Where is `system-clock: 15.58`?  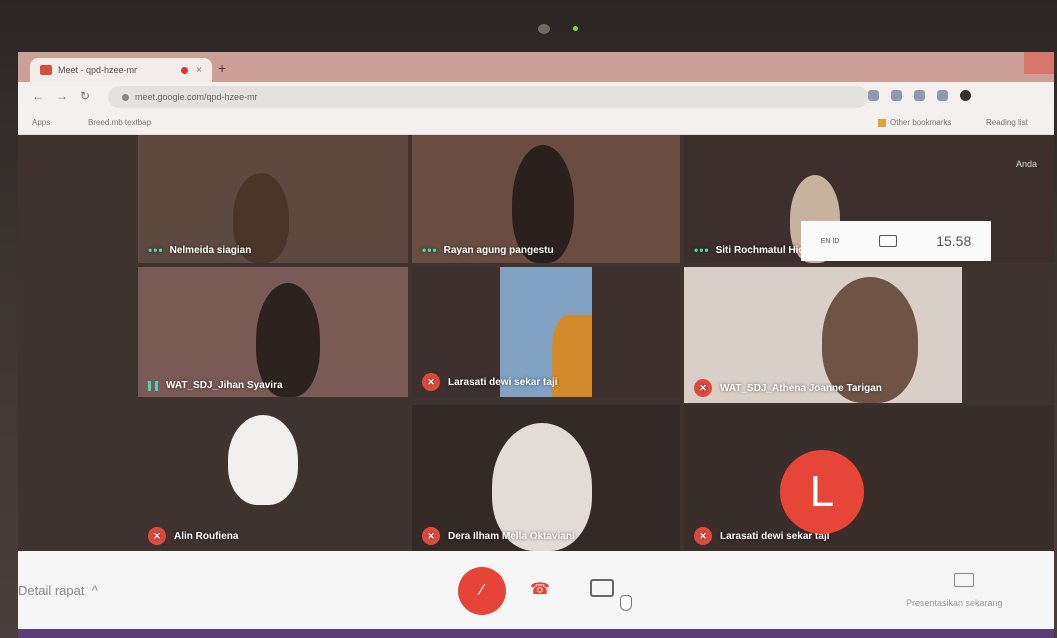
system-clock: 15.58 is located at coordinates (954, 241).